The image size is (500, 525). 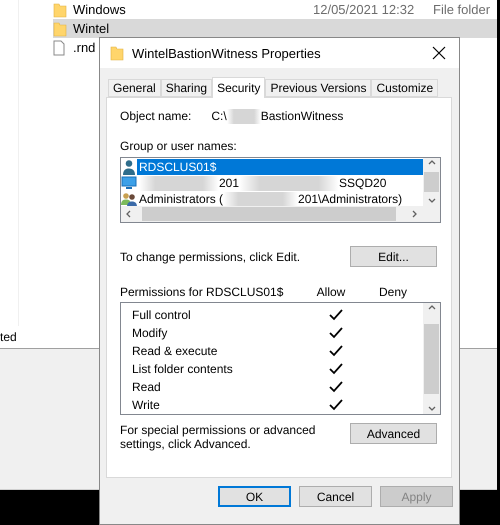 I want to click on permission-name: Modify, so click(x=150, y=333).